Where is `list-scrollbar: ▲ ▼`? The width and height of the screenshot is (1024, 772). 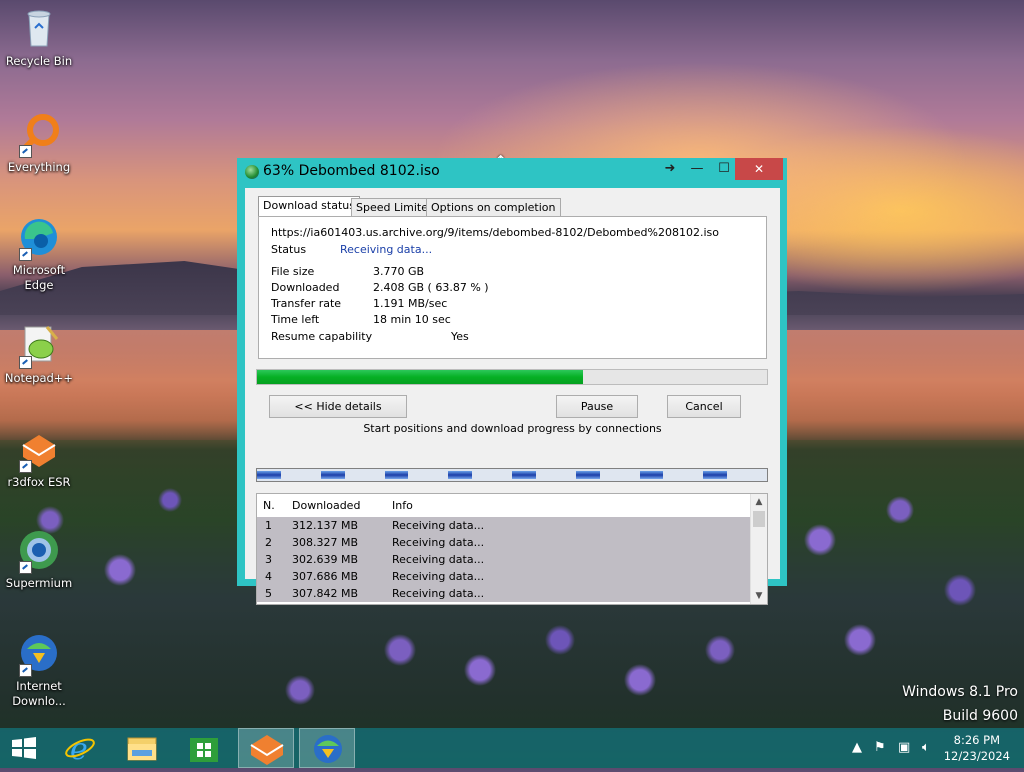 list-scrollbar: ▲ ▼ is located at coordinates (758, 549).